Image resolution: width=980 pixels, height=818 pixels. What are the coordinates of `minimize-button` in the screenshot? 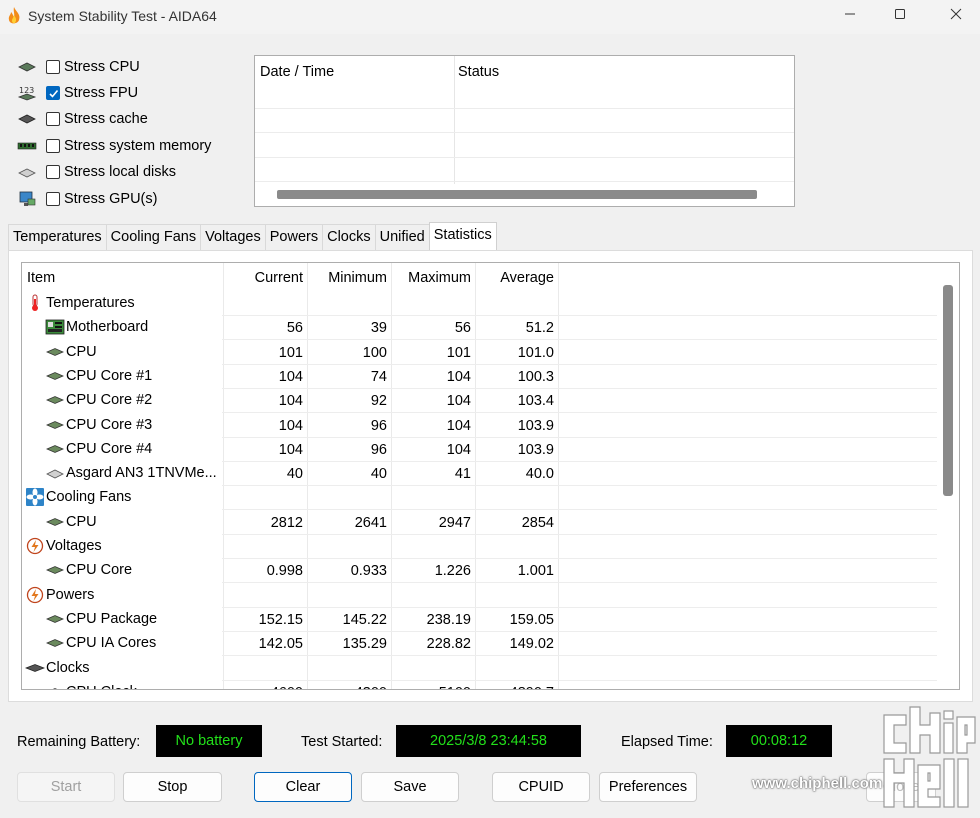 It's located at (850, 16).